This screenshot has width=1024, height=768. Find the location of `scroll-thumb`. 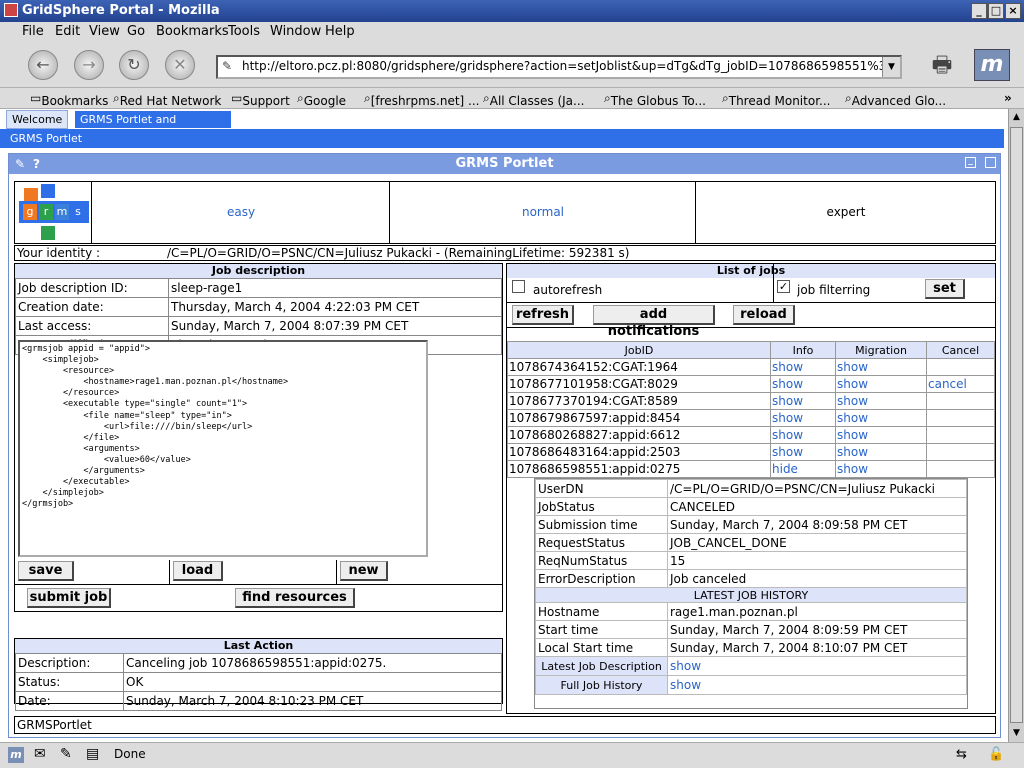

scroll-thumb is located at coordinates (1016, 425).